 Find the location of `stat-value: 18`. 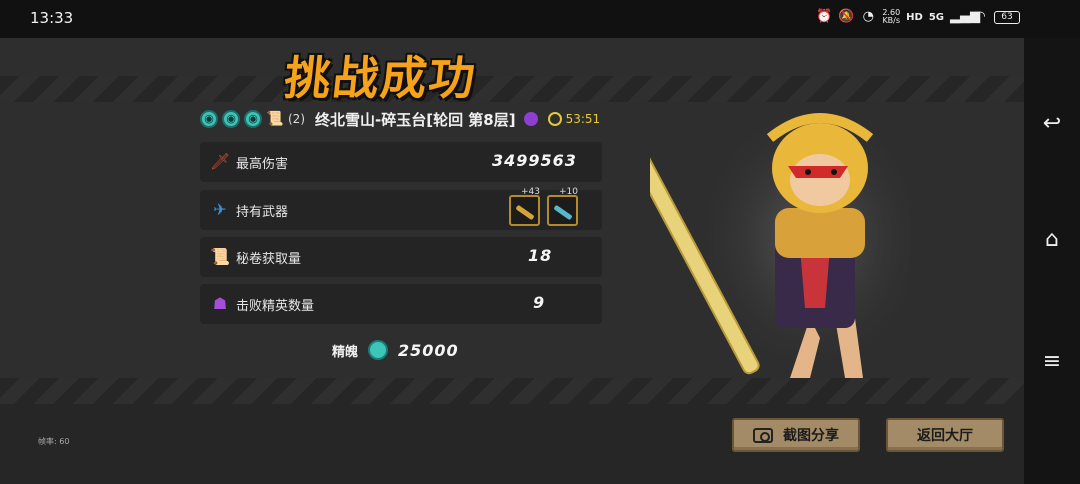

stat-value: 18 is located at coordinates (540, 255).